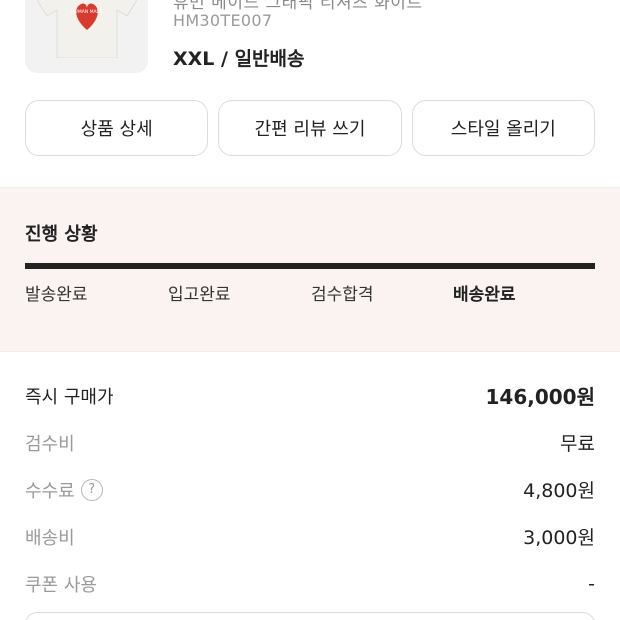 This screenshot has width=620, height=620. What do you see at coordinates (310, 295) in the screenshot?
I see `progress-steps: 발송완료 입고완료 검수합격 배송완료` at bounding box center [310, 295].